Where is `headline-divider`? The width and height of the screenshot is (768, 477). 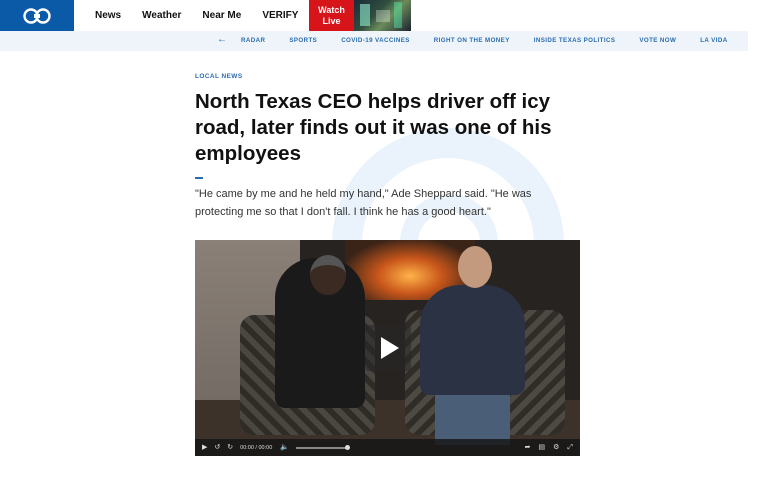 headline-divider is located at coordinates (199, 178).